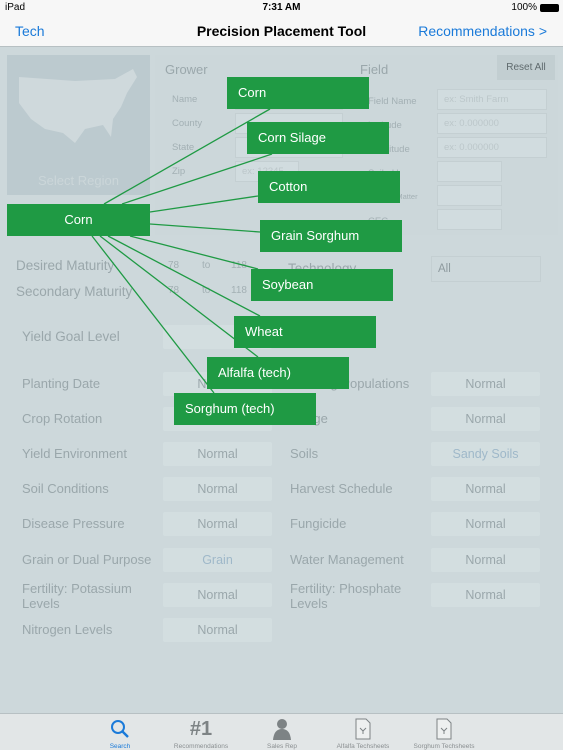  Describe the element at coordinates (282, 729) in the screenshot. I see `person-icon` at that location.